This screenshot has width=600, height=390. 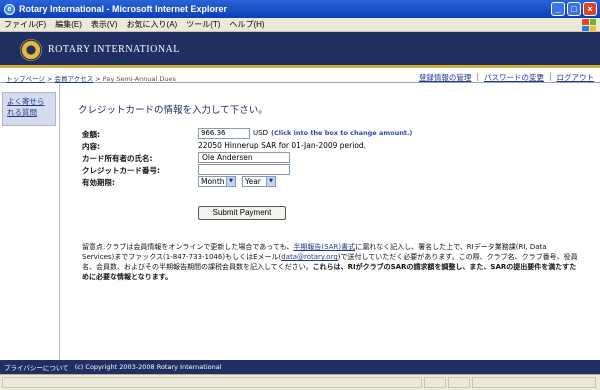 I want to click on currency-label: USD, so click(x=260, y=133).